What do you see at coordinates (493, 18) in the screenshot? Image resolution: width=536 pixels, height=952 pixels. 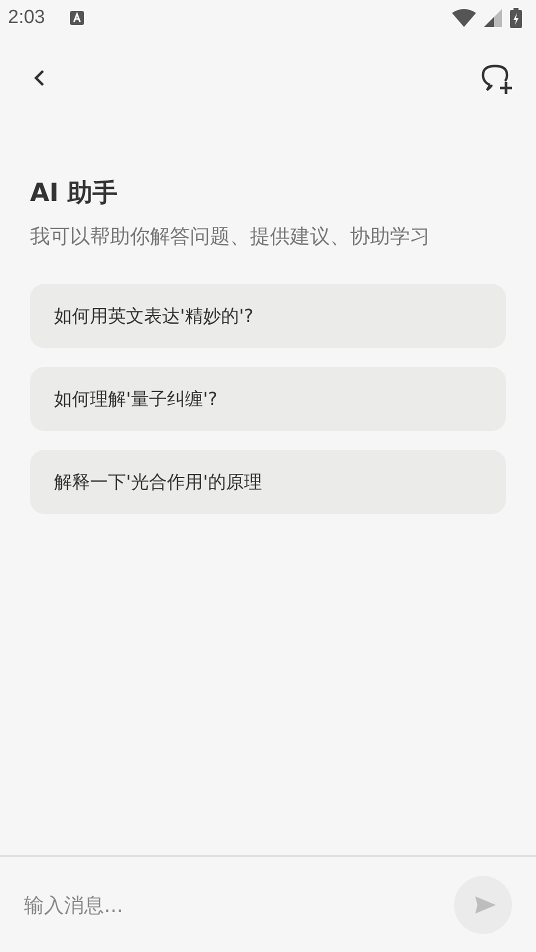 I see `signal-icon` at bounding box center [493, 18].